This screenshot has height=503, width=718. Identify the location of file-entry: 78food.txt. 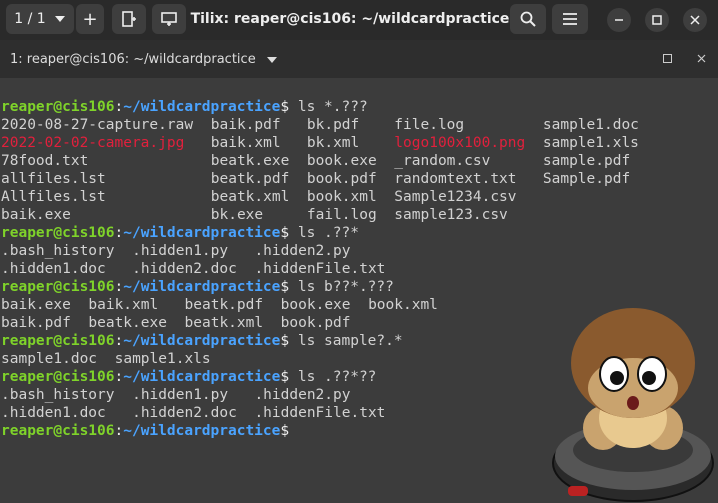
(45, 161).